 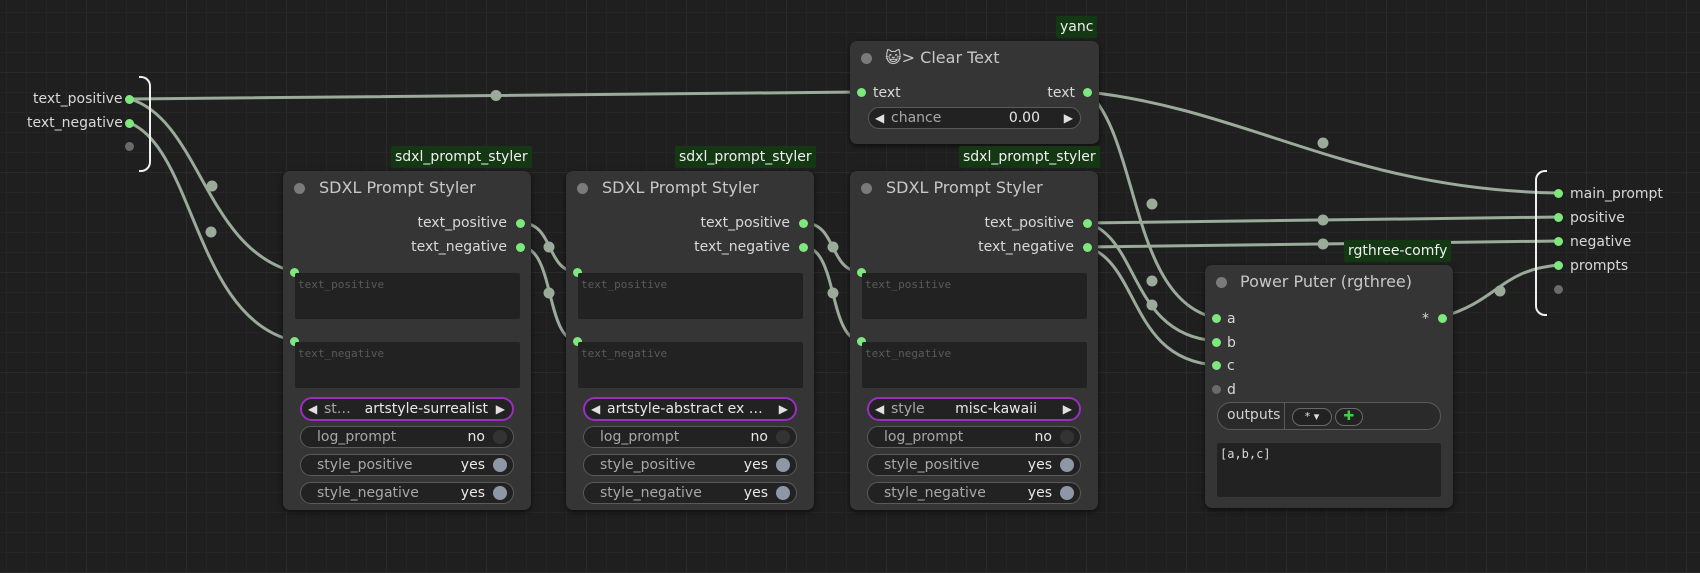 What do you see at coordinates (78, 99) in the screenshot?
I see `group-label-text-positive: text_positive` at bounding box center [78, 99].